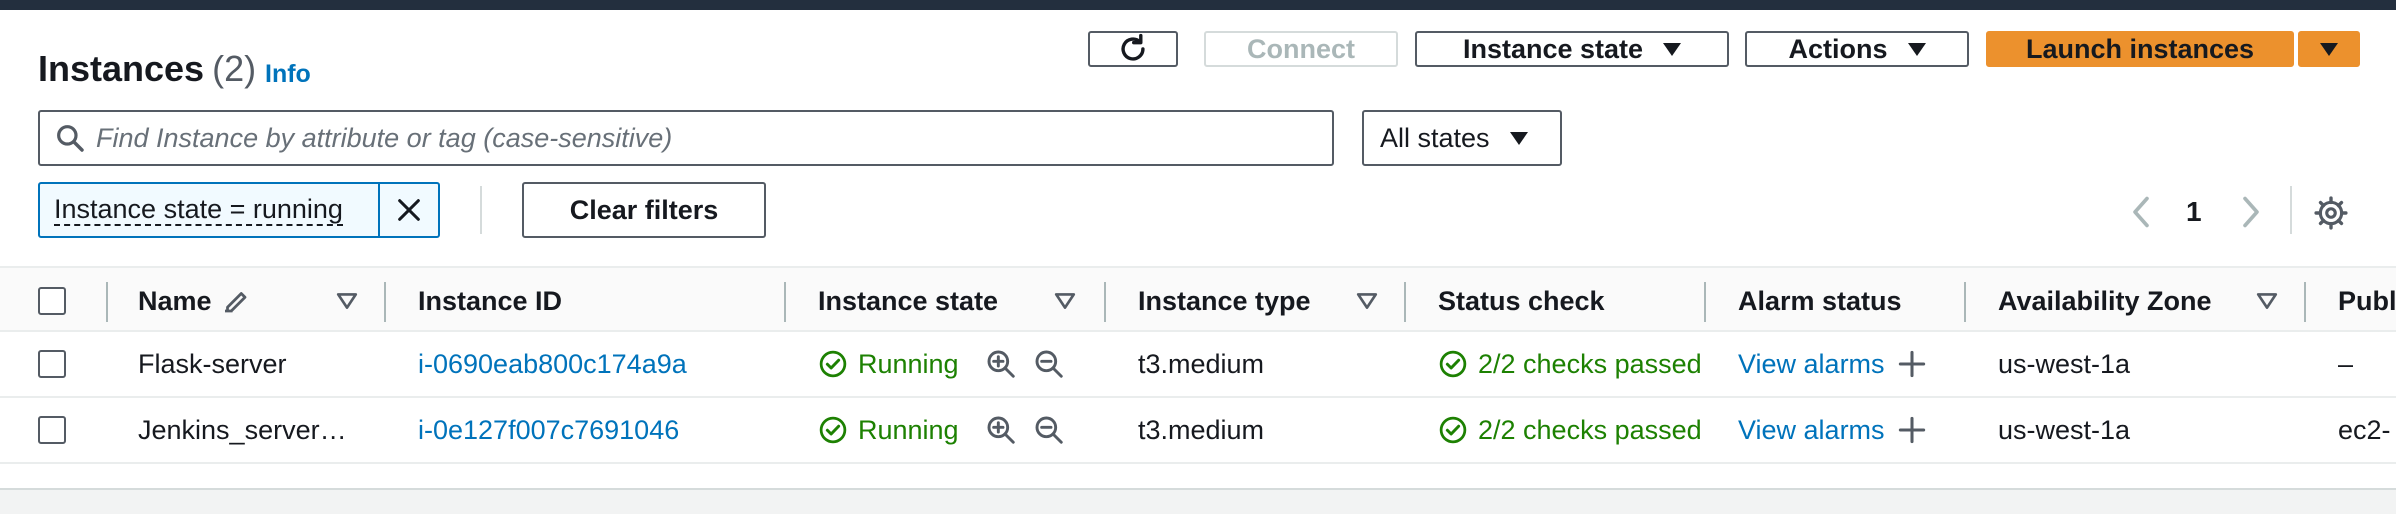  I want to click on column-label: Availability Zone, so click(2105, 300).